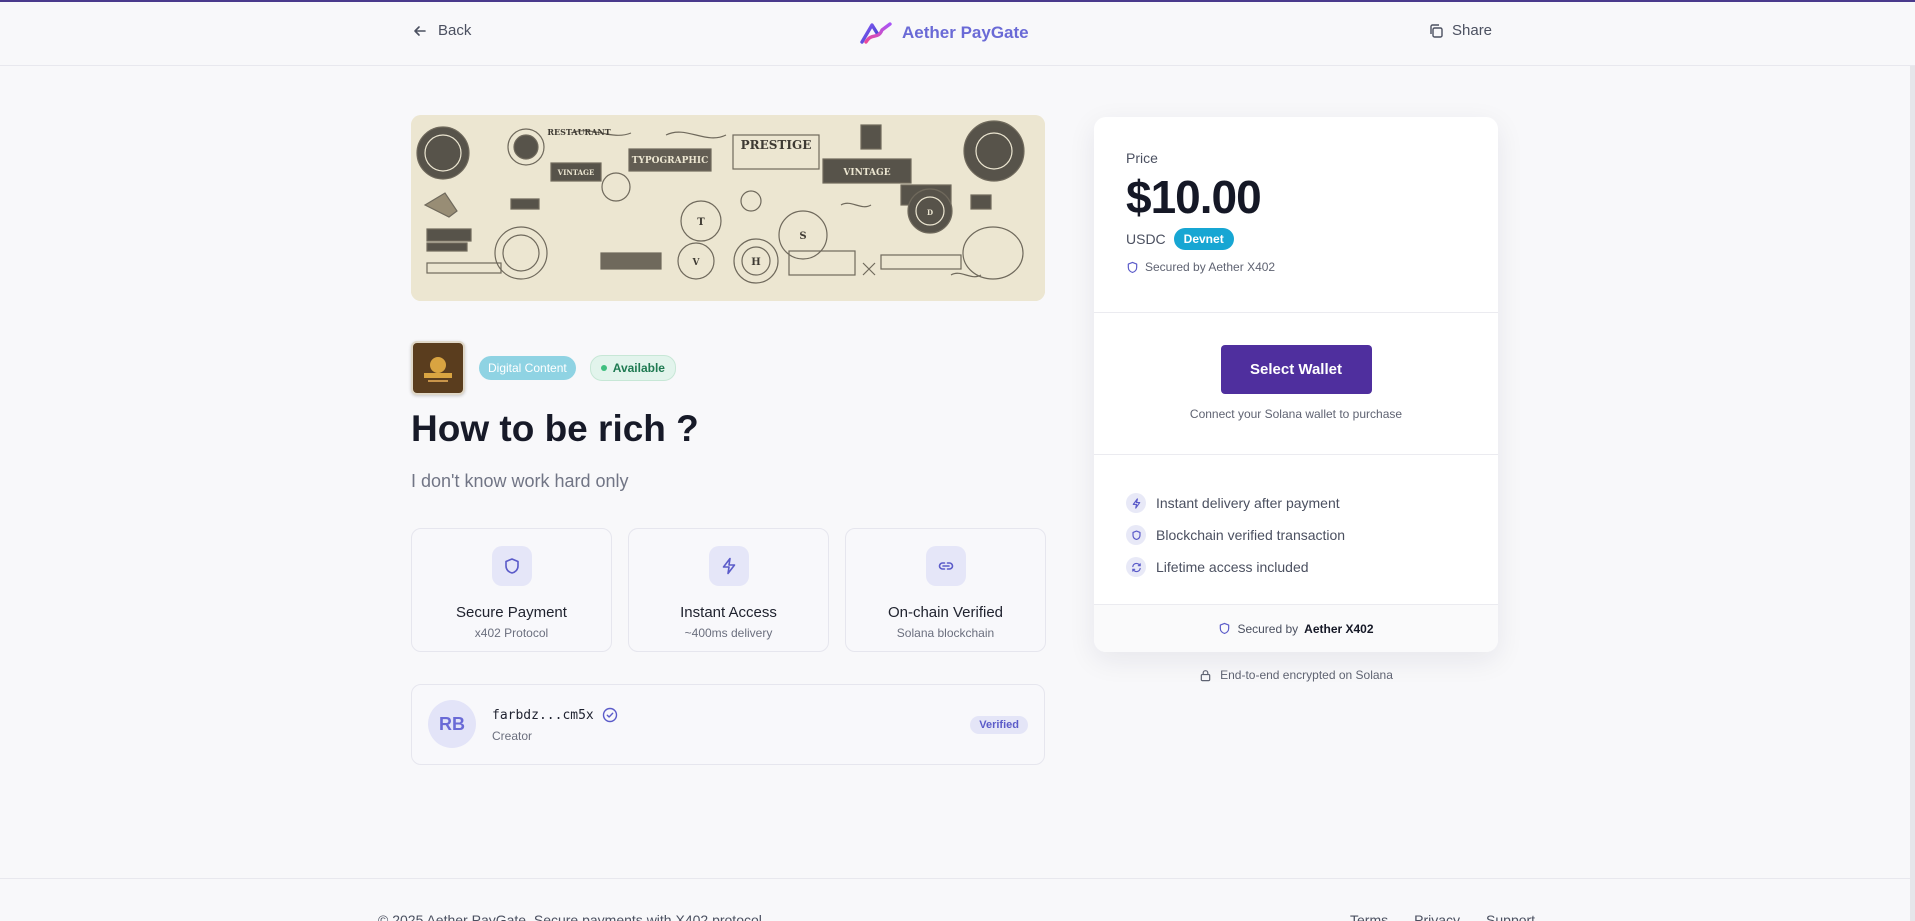 The image size is (1915, 921). Describe the element at coordinates (755, 262) in the screenshot. I see `svg-text: H` at that location.